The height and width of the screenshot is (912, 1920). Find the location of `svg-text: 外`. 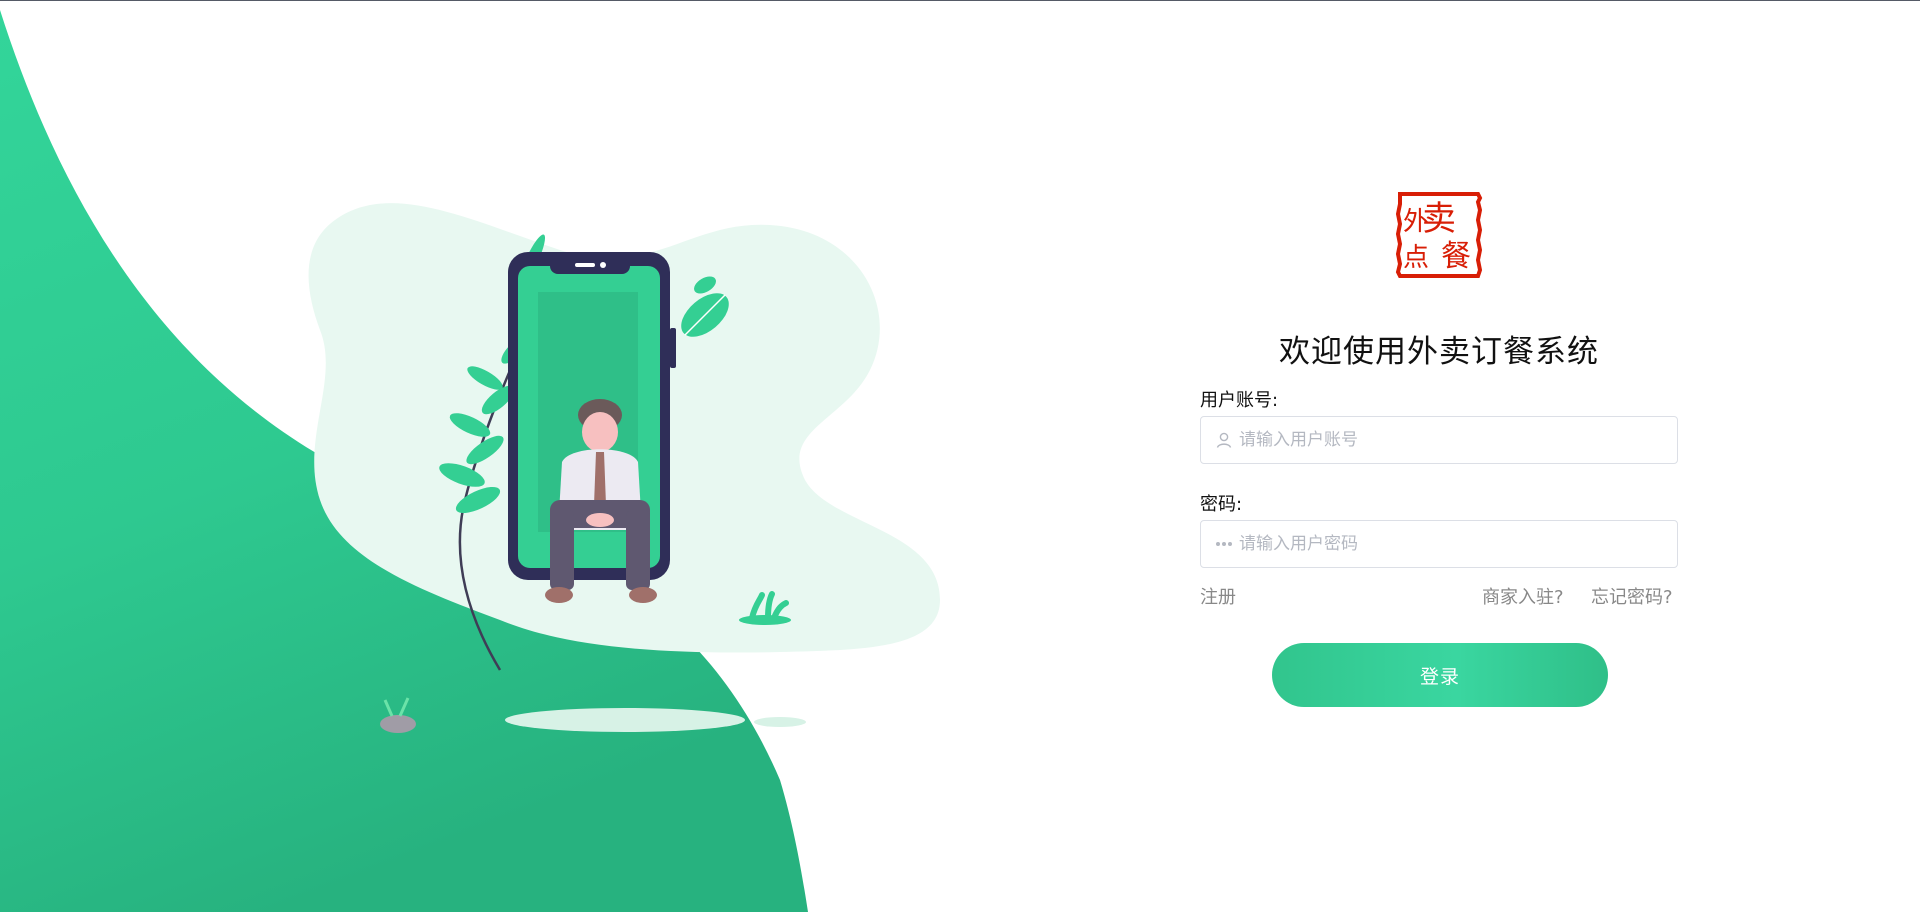

svg-text: 外 is located at coordinates (1416, 222).